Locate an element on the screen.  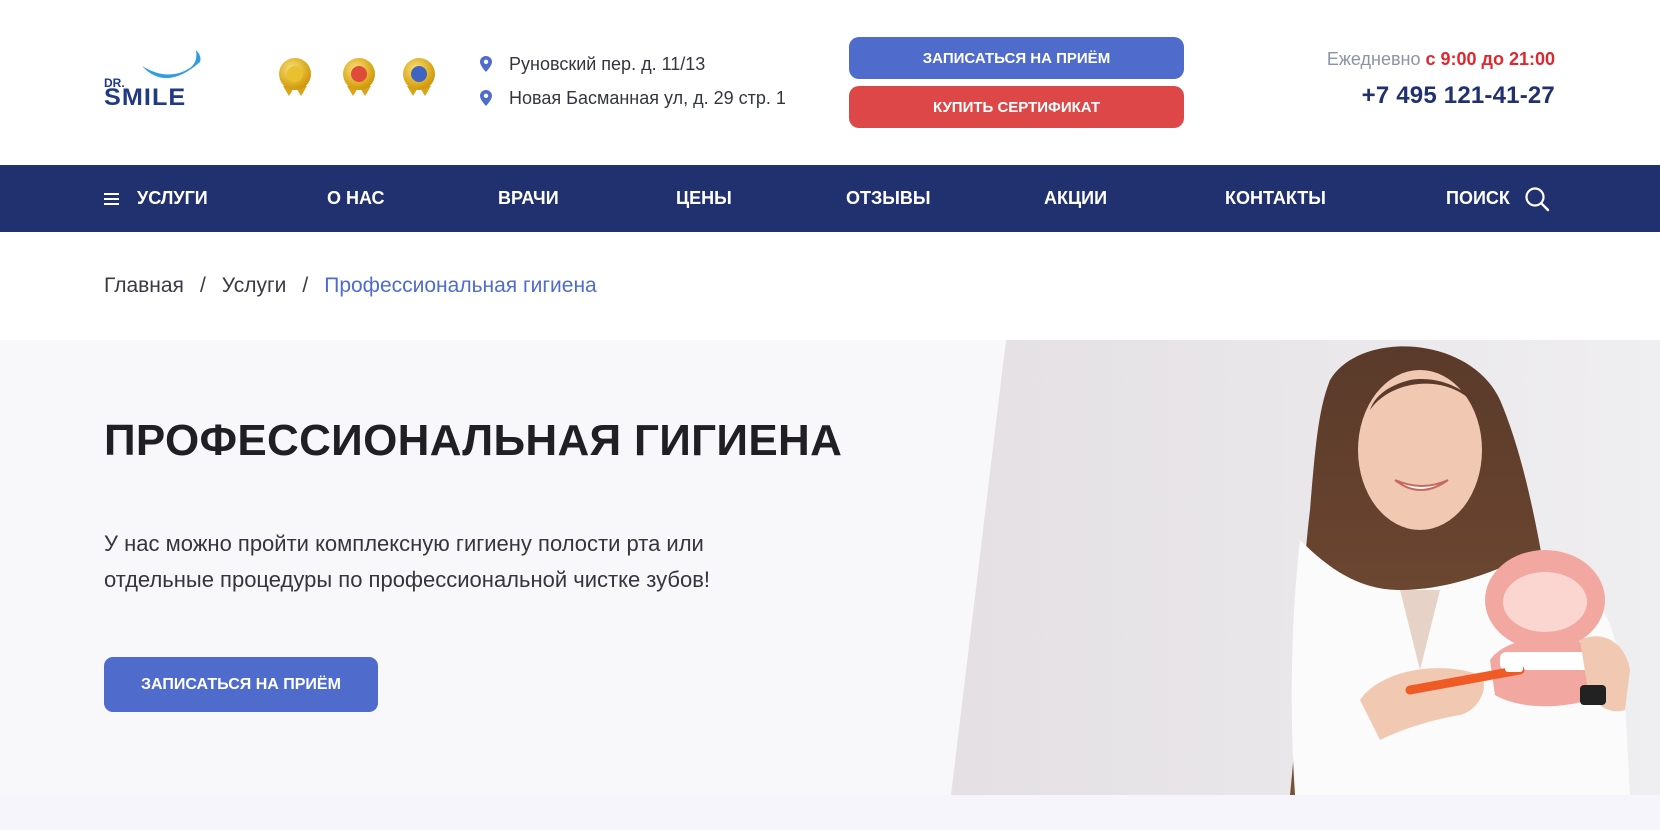
nav-item-promotions: АКЦИИ is located at coordinates (1075, 198).